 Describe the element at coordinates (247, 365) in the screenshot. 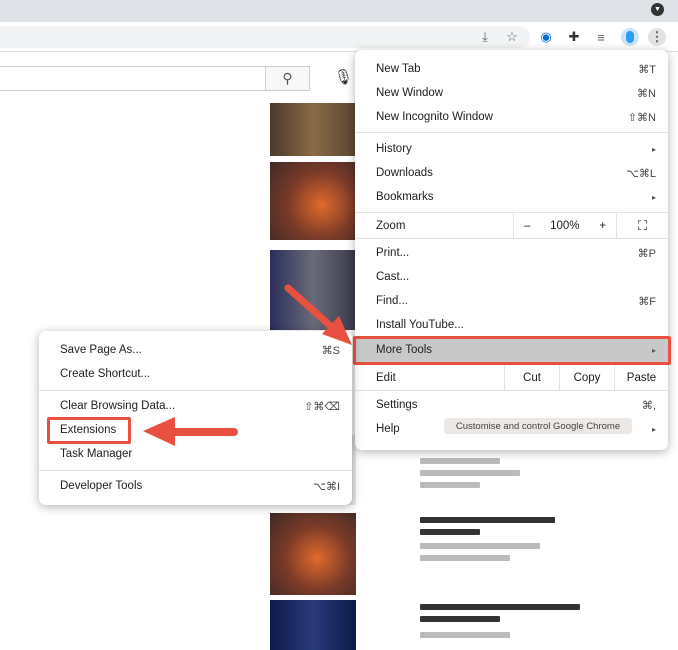

I see `annotation-arrows` at that location.